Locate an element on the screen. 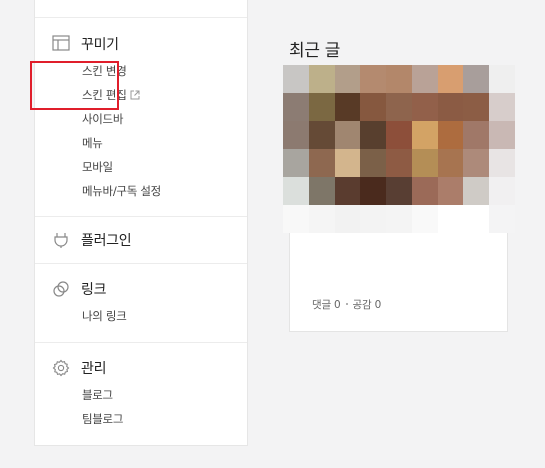 The width and height of the screenshot is (545, 468). section-title-link: 링크 is located at coordinates (93, 289).